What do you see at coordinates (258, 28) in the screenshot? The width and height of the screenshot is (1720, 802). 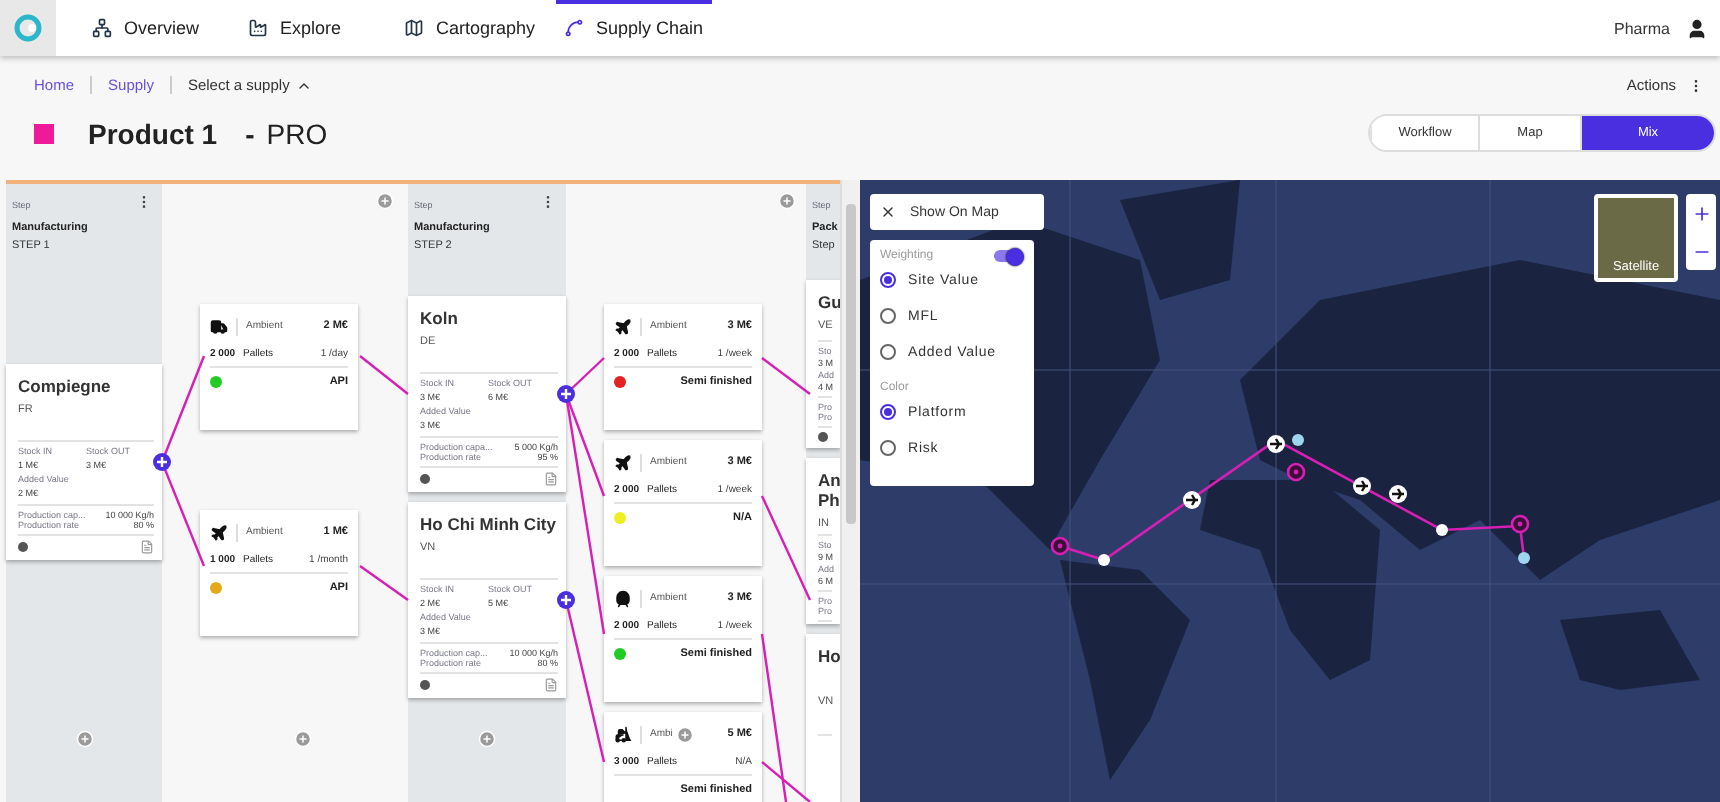 I see `factory-icon` at bounding box center [258, 28].